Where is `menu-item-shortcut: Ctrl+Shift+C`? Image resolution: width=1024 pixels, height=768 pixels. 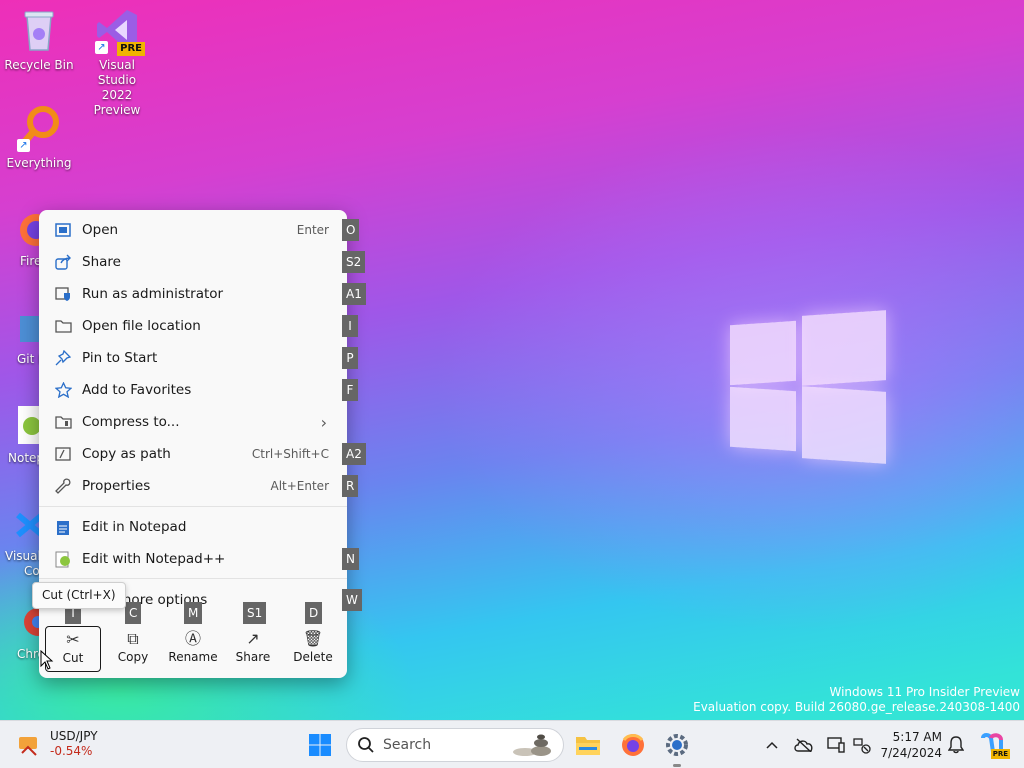
menu-item-shortcut: Ctrl+Shift+C is located at coordinates (290, 454).